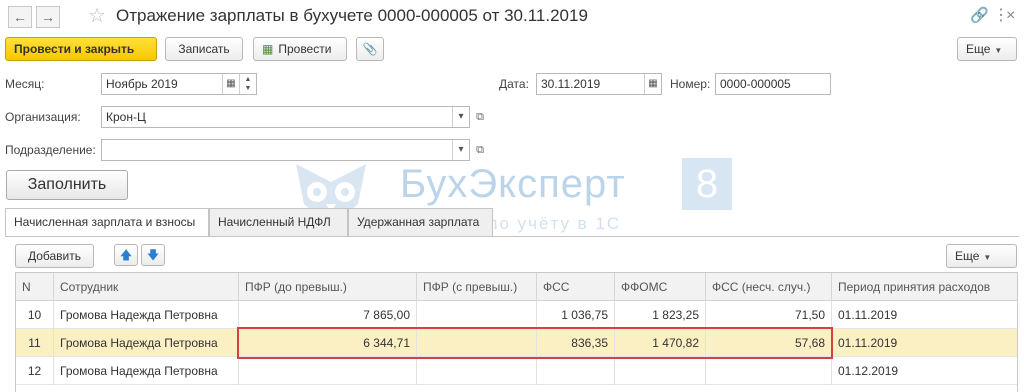 Image resolution: width=1024 pixels, height=392 pixels. Describe the element at coordinates (477, 287) in the screenshot. I see `column-header-pfr-after: ПФР (с превыш.)` at that location.